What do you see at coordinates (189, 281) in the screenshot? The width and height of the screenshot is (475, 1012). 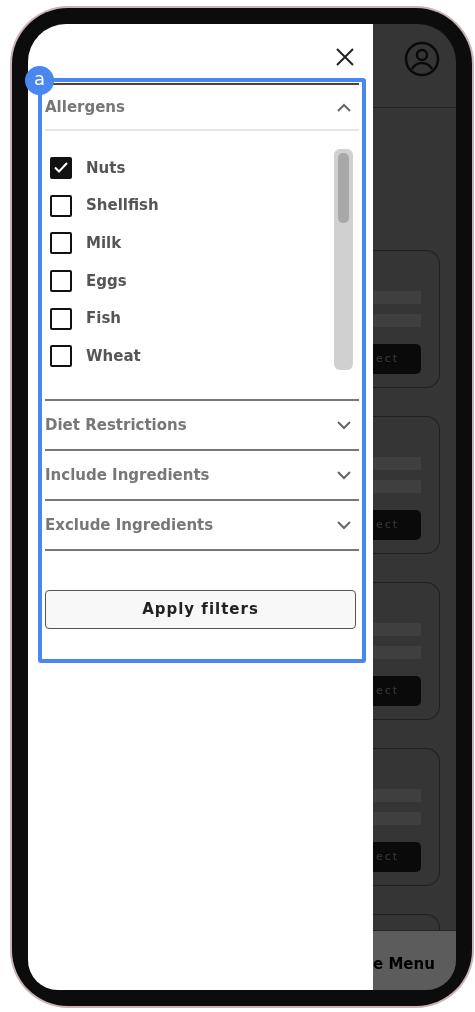 I see `checkbox-option: Eggs` at bounding box center [189, 281].